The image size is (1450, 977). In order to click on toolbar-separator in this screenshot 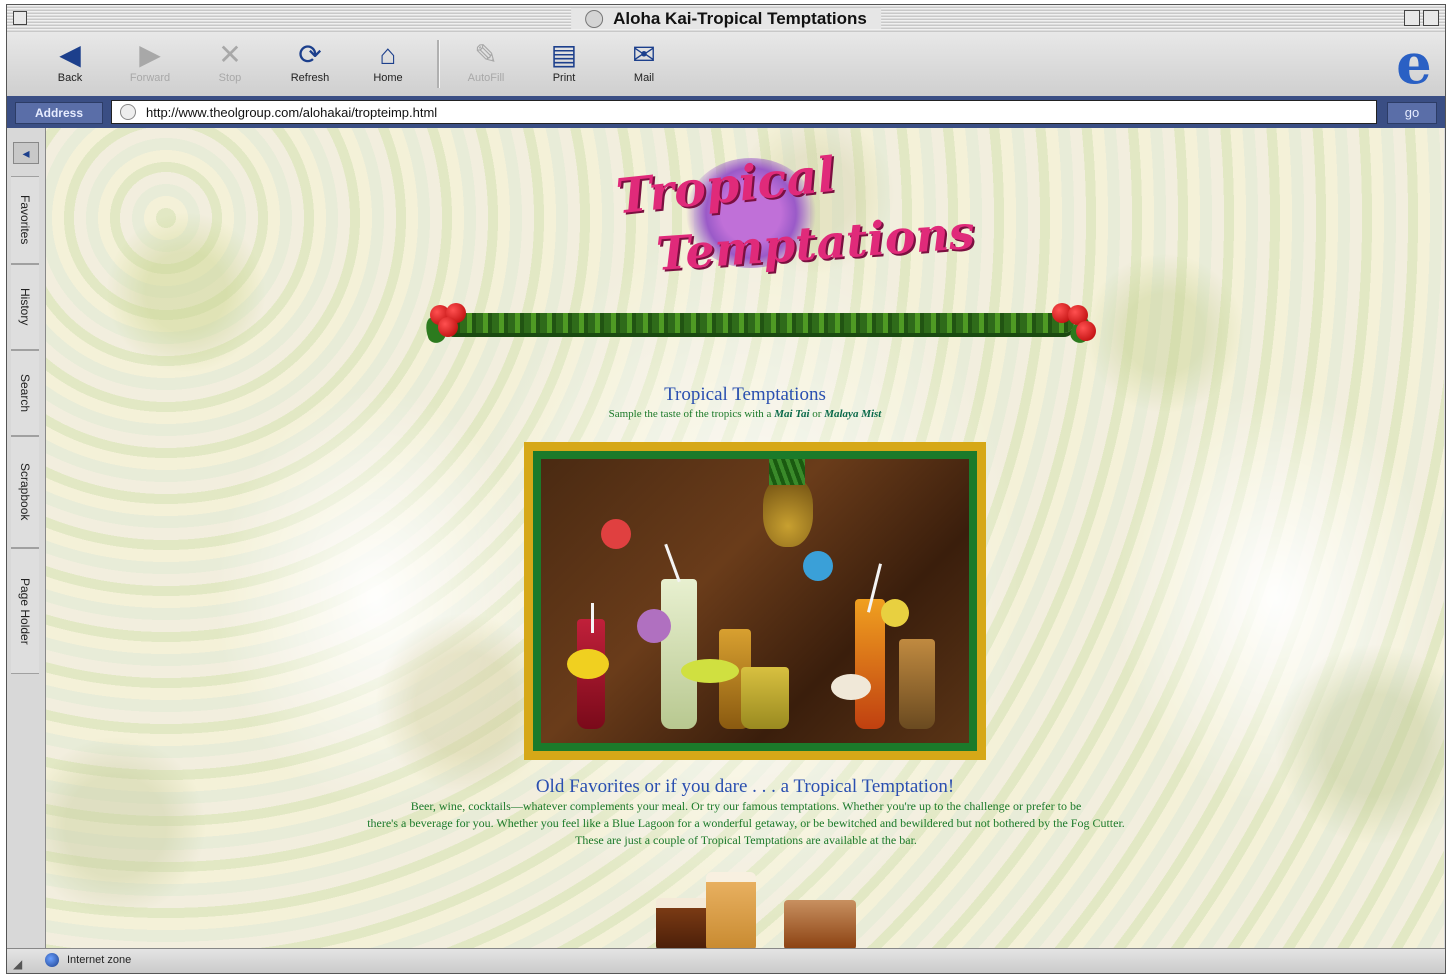, I will do `click(438, 64)`.